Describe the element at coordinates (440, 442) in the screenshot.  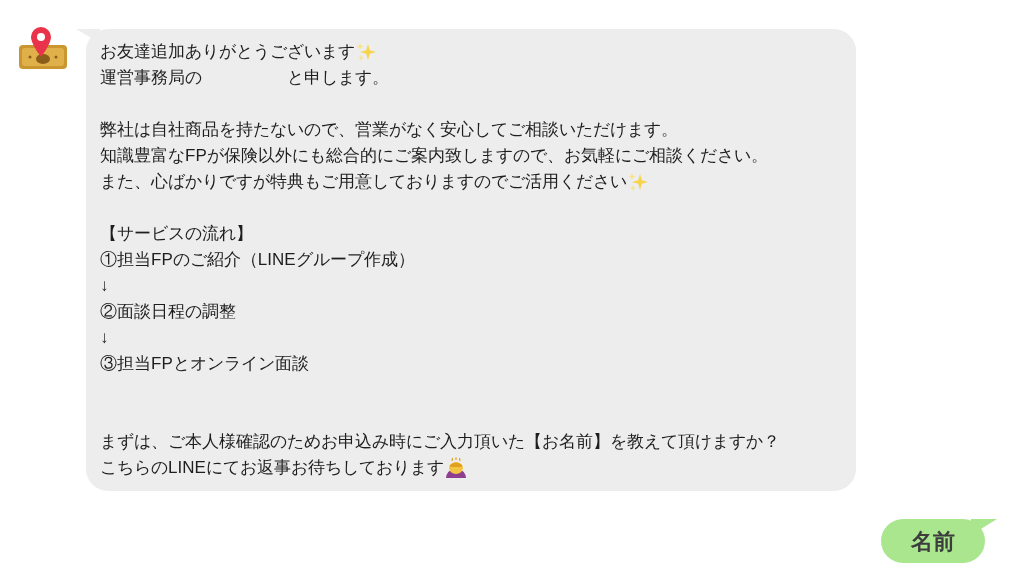
I see `message-line: まずは、ご本人様確認のためお申込み時にご入力頂いた【お名前】を教えて頂けますか？` at that location.